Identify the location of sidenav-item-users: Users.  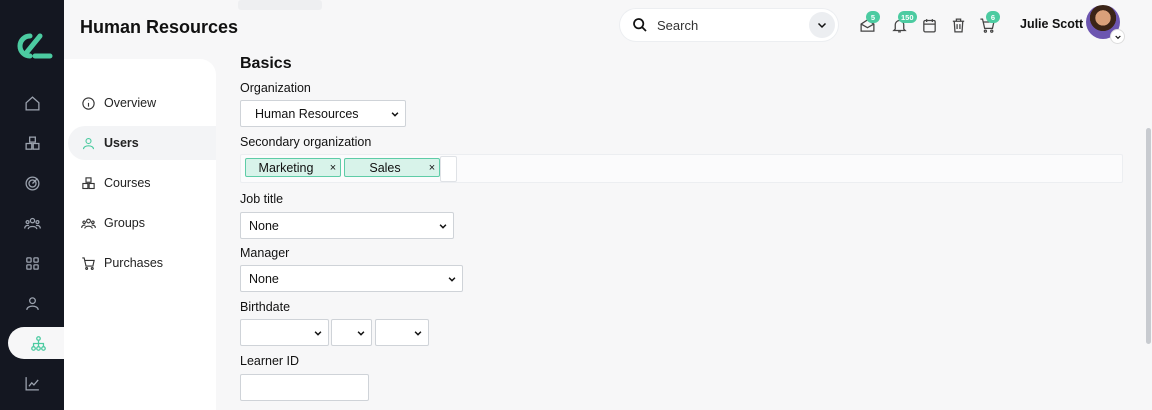
(142, 143).